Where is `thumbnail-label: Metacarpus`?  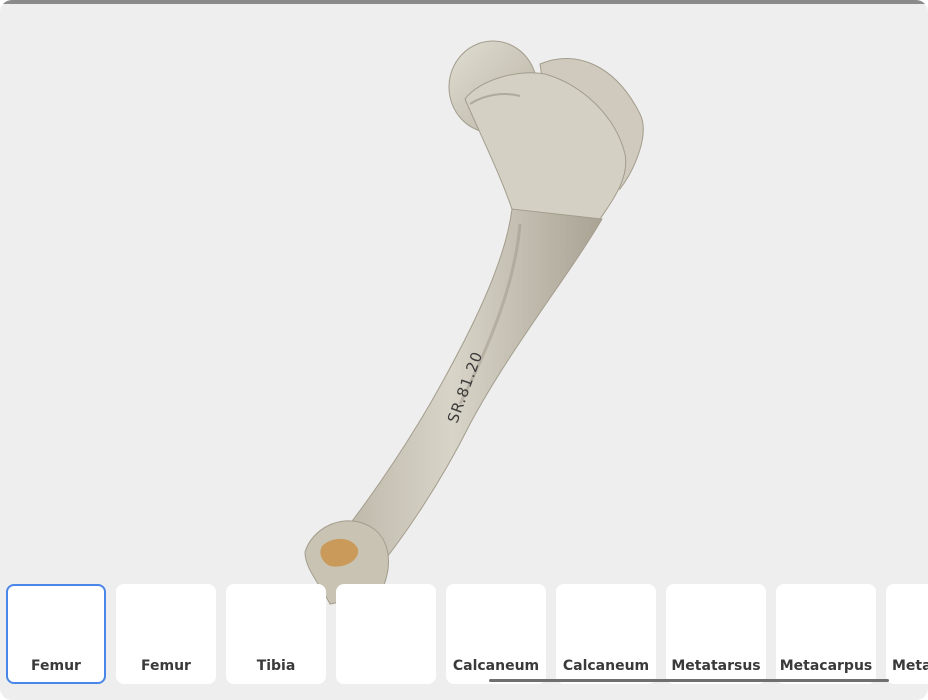 thumbnail-label: Metacarpus is located at coordinates (826, 666).